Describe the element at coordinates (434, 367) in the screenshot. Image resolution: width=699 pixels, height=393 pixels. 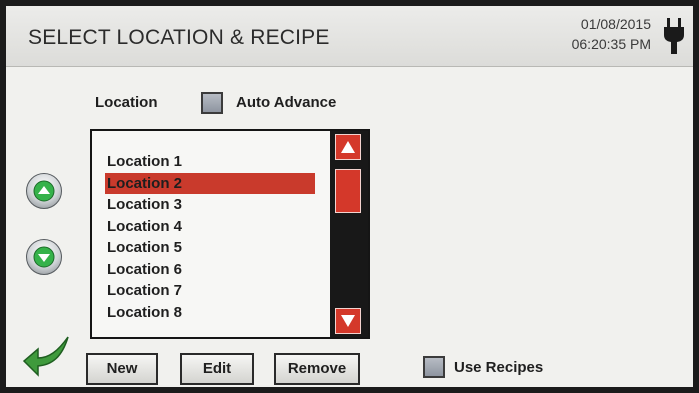
I see `use-recipes-checkbox` at that location.